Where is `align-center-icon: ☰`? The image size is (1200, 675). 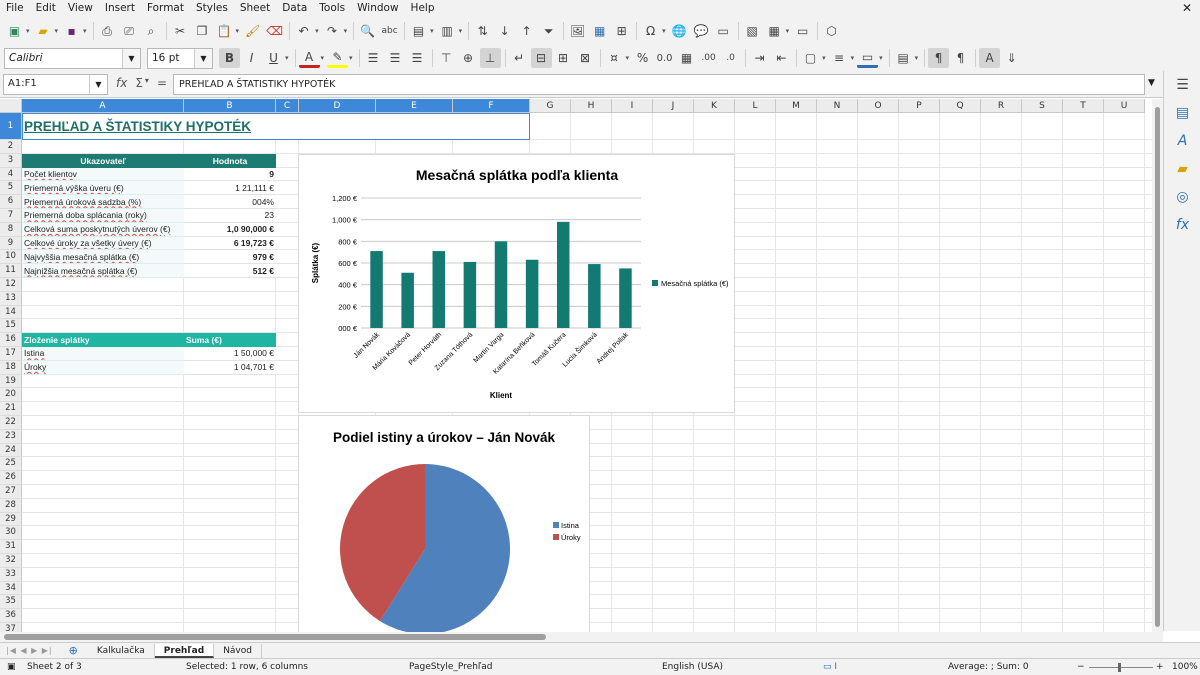
align-center-icon: ☰ is located at coordinates (395, 58).